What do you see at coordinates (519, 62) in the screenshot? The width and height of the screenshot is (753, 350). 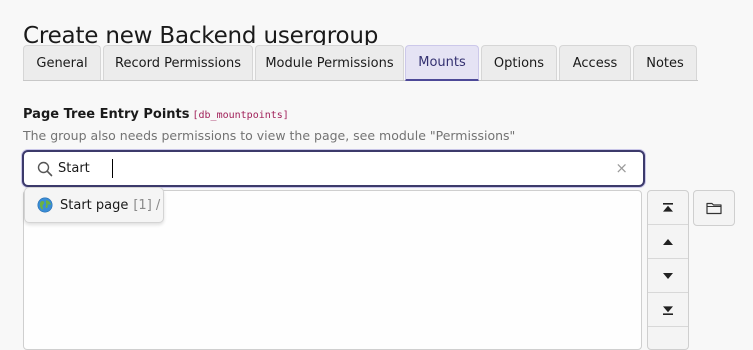 I see `tab-options: Options` at bounding box center [519, 62].